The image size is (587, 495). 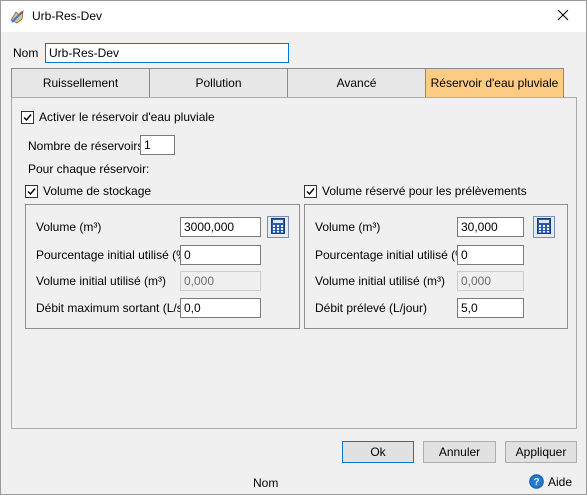 What do you see at coordinates (310, 191) in the screenshot?
I see `withdrawal-checkbox` at bounding box center [310, 191].